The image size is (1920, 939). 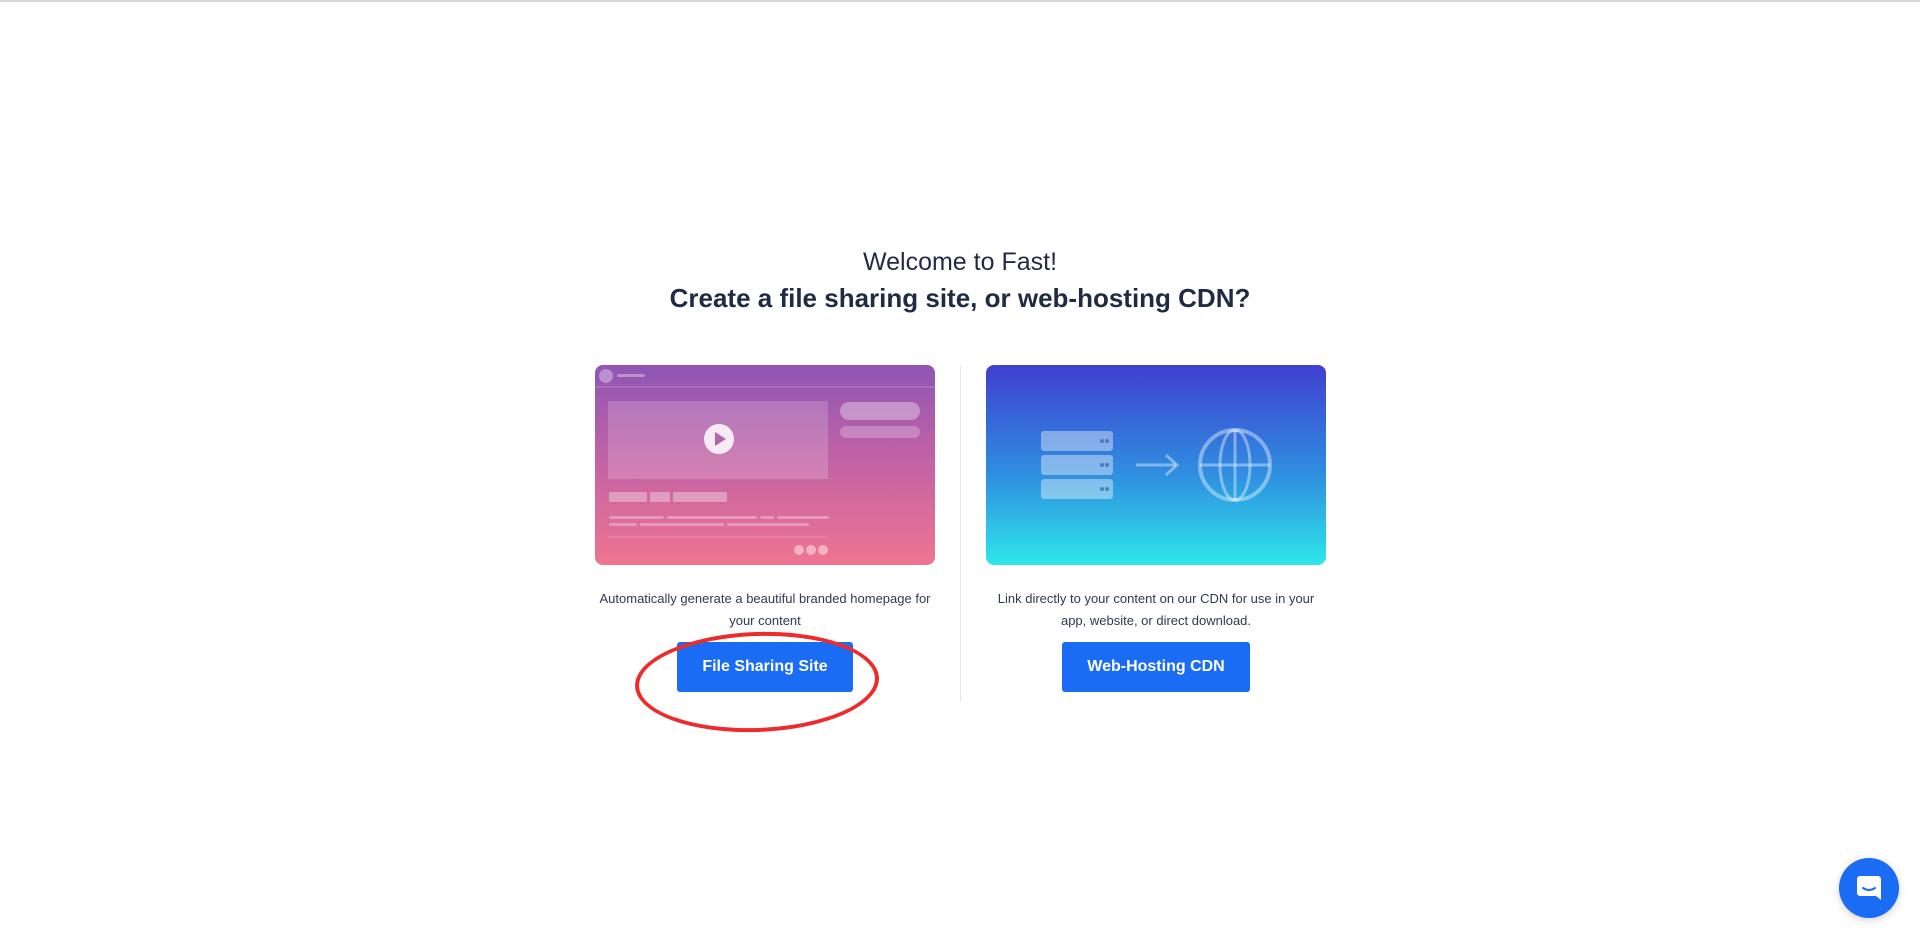 I want to click on chat-bubble-icon, so click(x=1869, y=888).